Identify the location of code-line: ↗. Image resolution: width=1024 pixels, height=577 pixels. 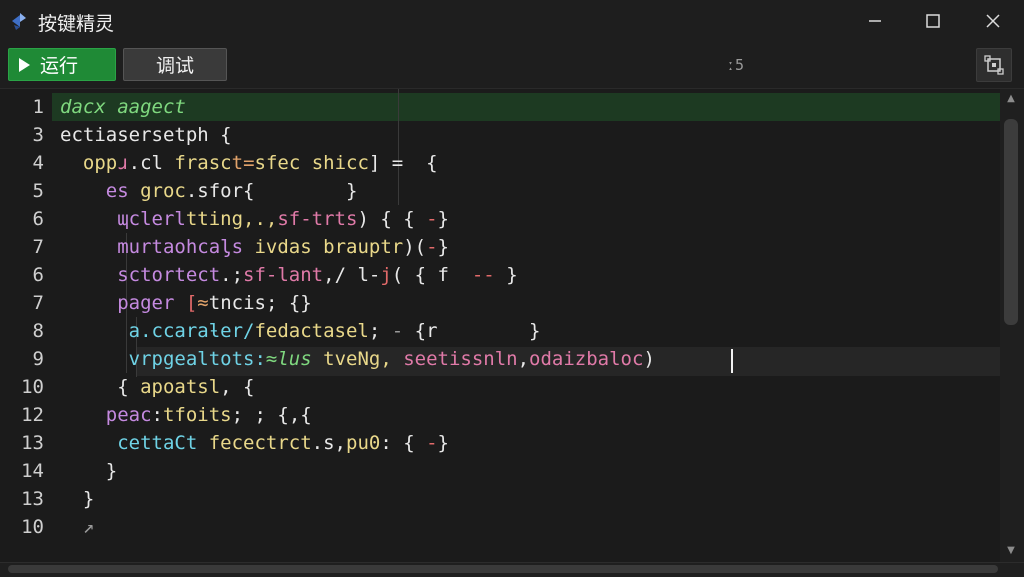
(77, 527).